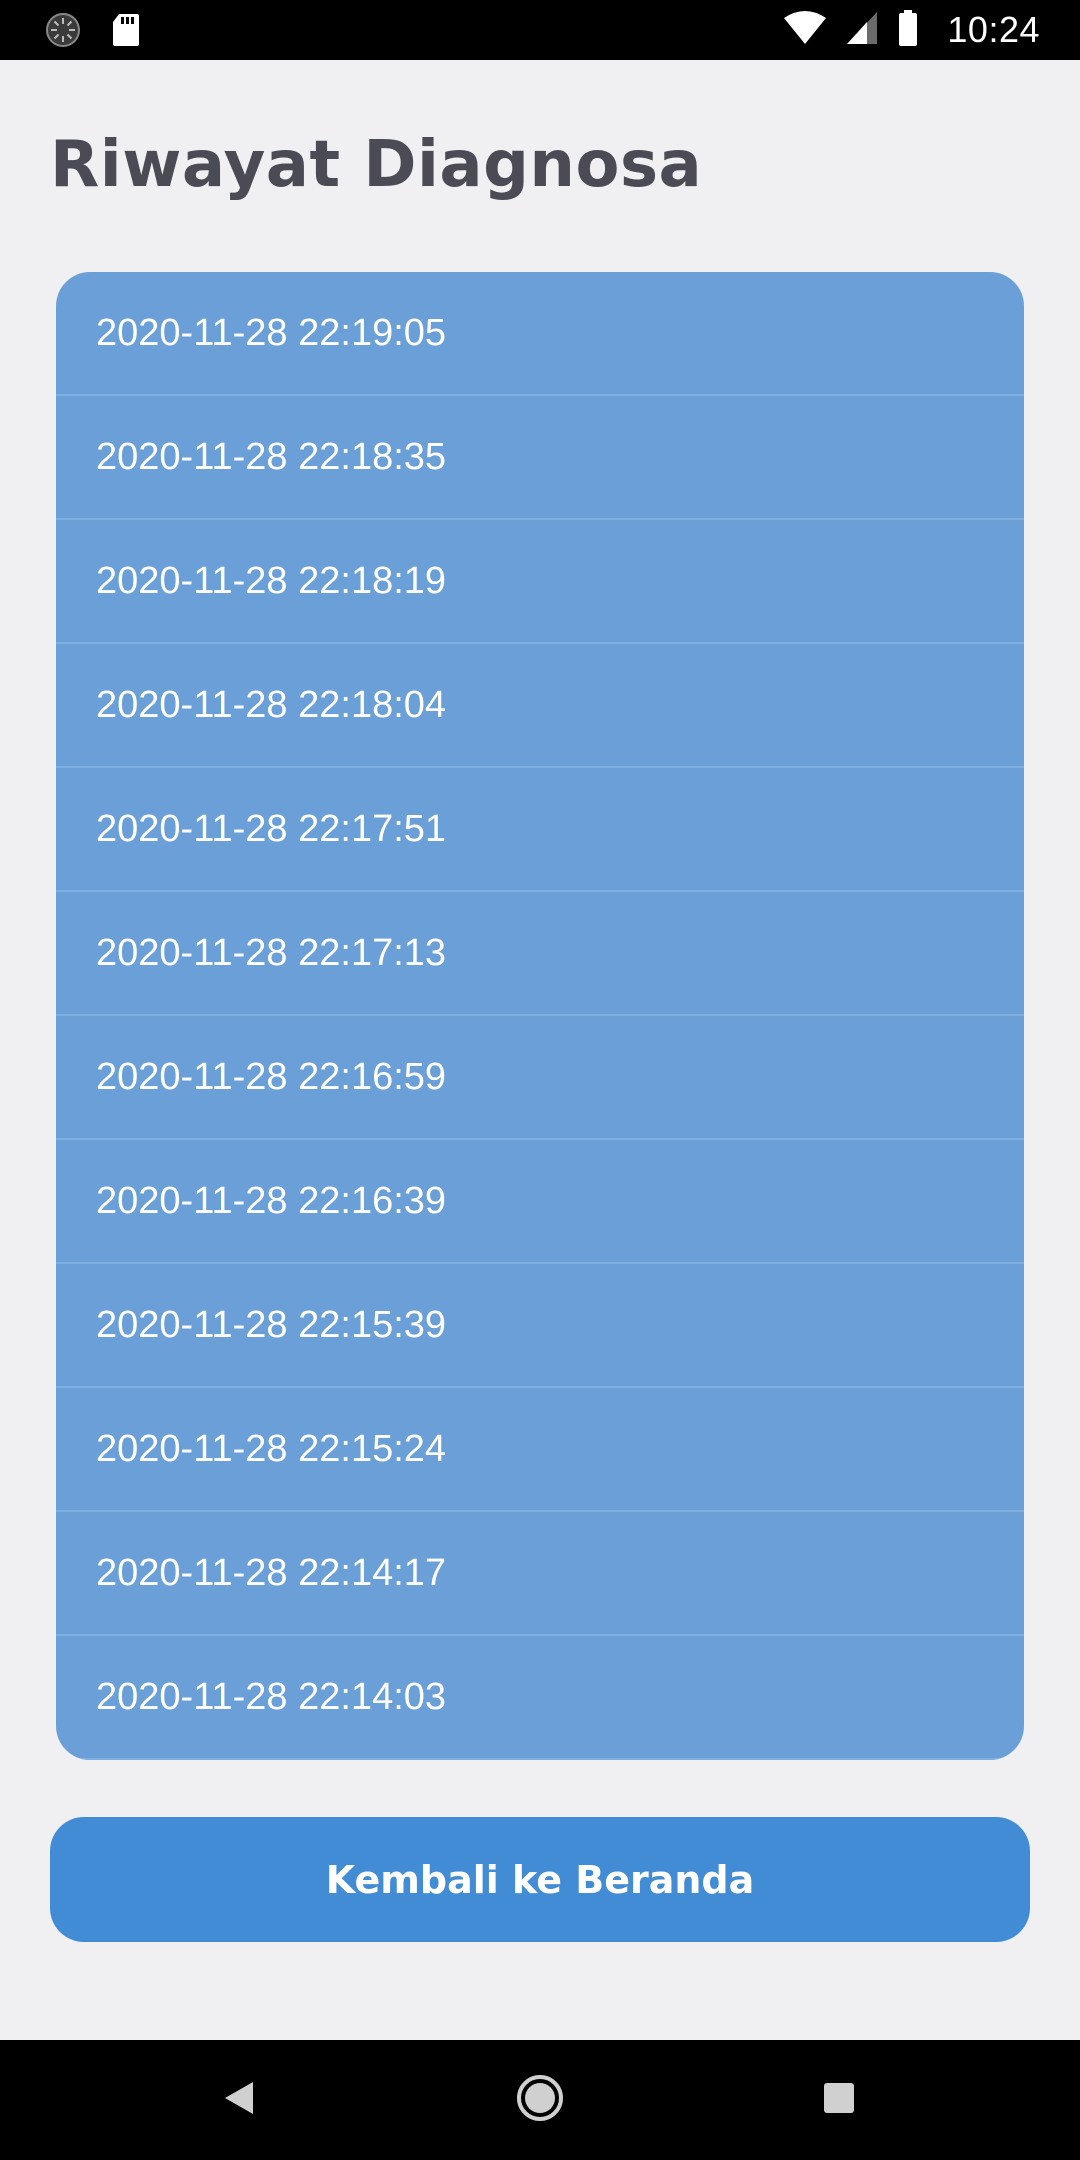  Describe the element at coordinates (540, 1574) in the screenshot. I see `history-item: 2020-11-28 22:14:17` at that location.